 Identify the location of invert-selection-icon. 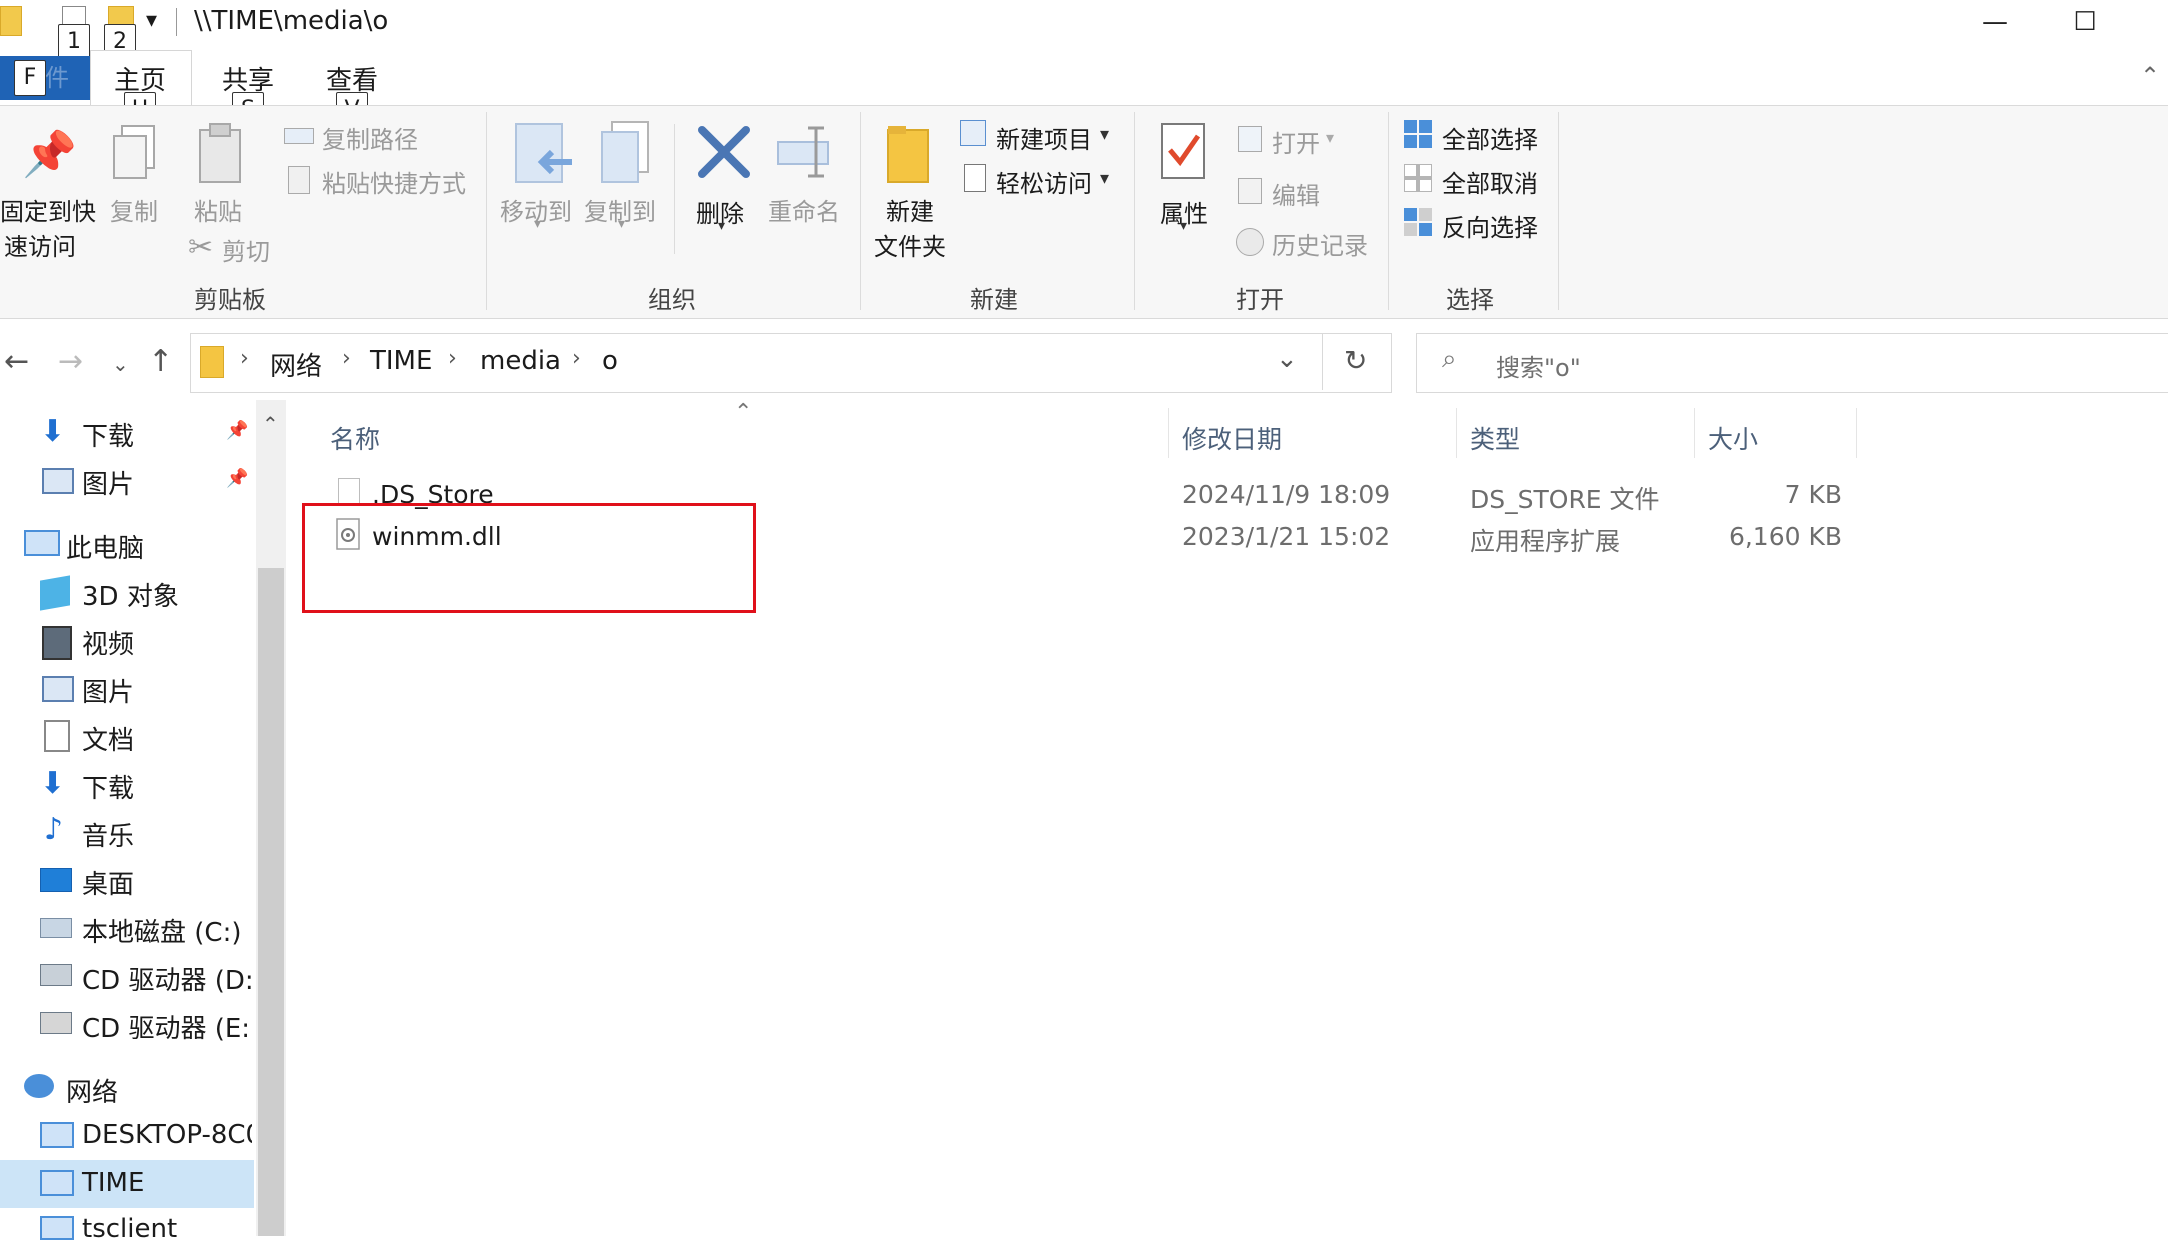
(1418, 222).